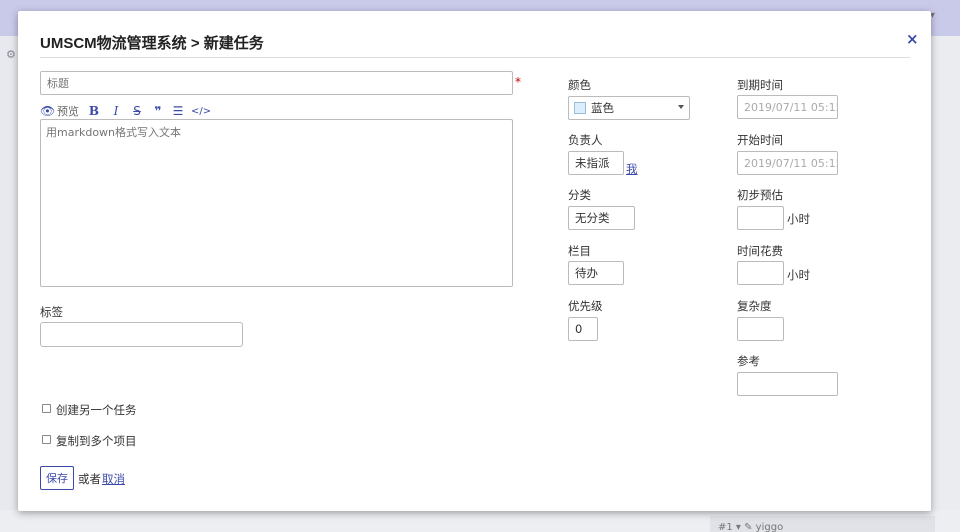  I want to click on column-label: 栏目, so click(579, 251).